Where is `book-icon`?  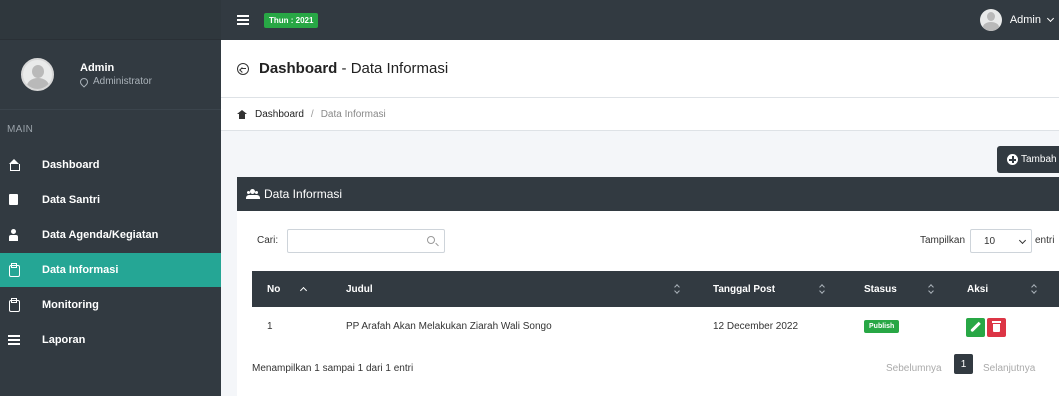
book-icon is located at coordinates (14, 200).